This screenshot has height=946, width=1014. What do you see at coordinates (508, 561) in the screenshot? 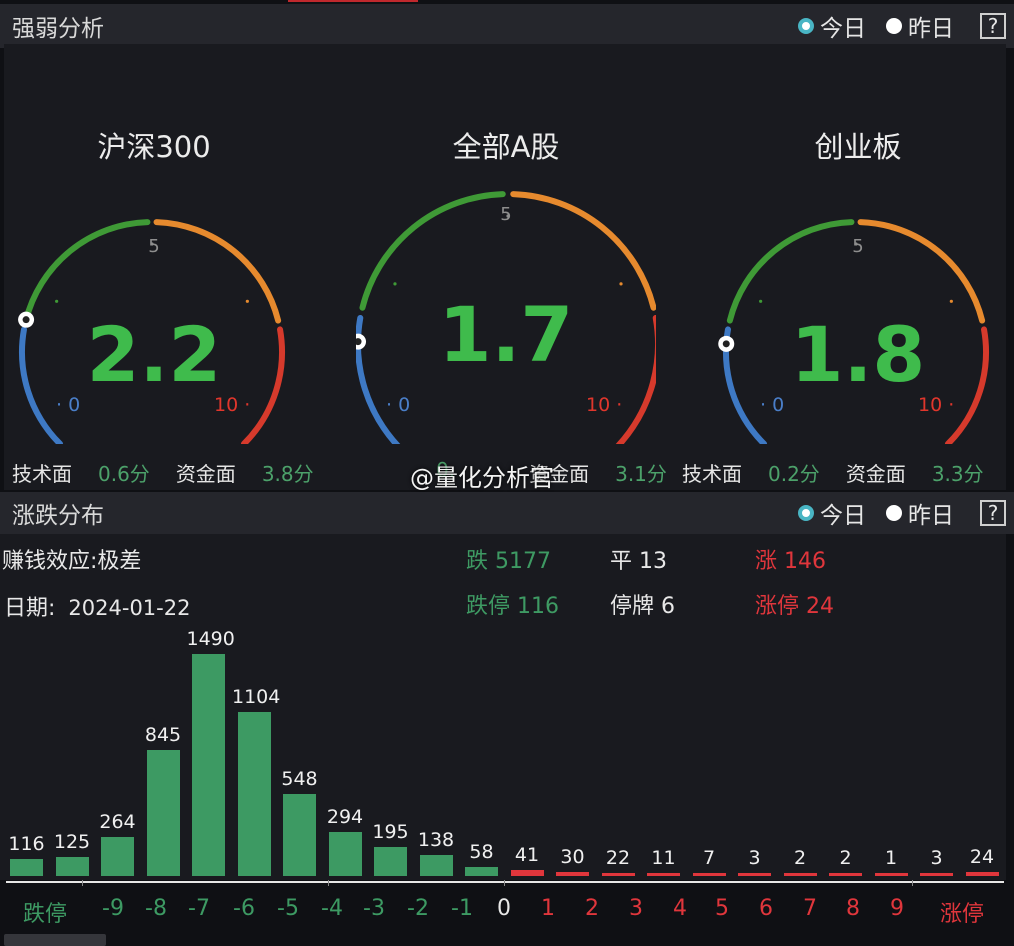
I see `fall-count: 跌 5177` at bounding box center [508, 561].